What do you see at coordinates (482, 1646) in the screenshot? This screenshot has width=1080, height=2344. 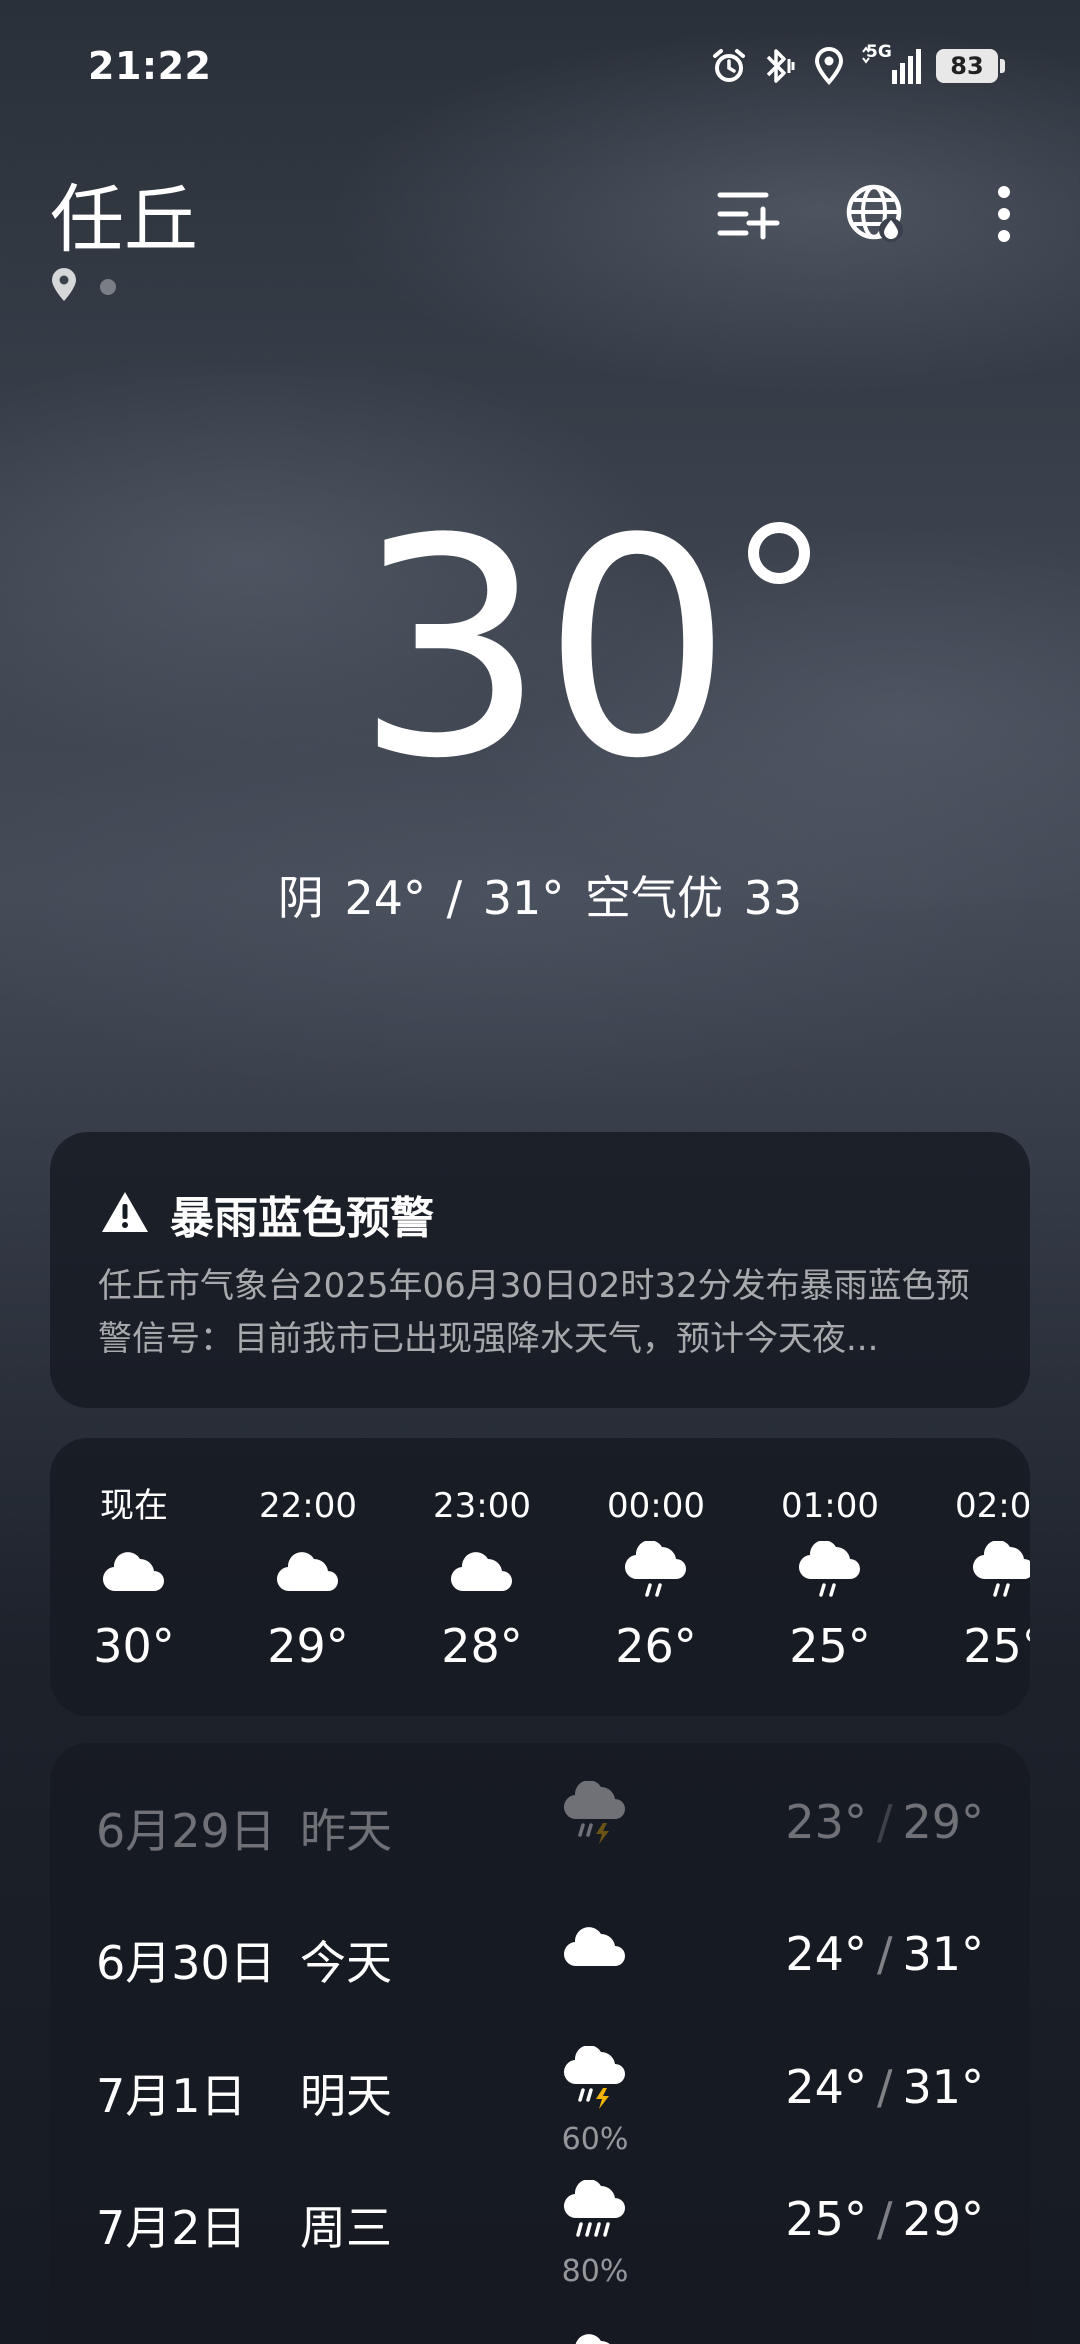 I see `hour-temp: 28°` at bounding box center [482, 1646].